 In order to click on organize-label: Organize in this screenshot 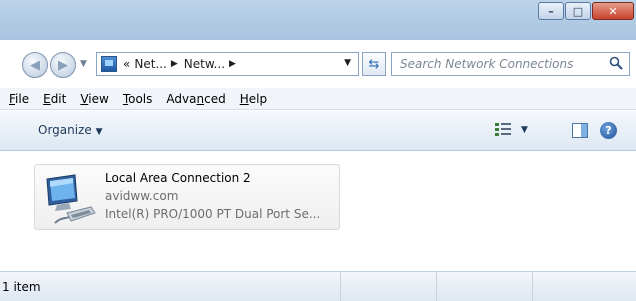, I will do `click(65, 130)`.